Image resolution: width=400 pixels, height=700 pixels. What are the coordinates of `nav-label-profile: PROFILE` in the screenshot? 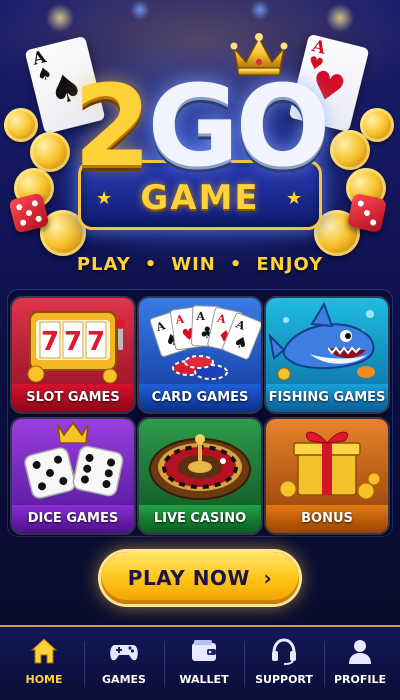 It's located at (359, 679).